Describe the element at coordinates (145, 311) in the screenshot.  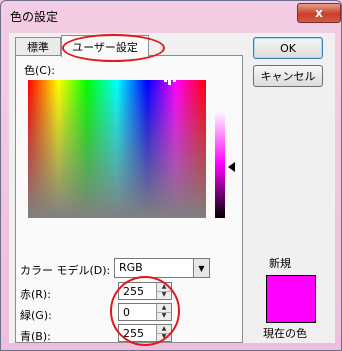
I see `highlight-circle-values` at that location.